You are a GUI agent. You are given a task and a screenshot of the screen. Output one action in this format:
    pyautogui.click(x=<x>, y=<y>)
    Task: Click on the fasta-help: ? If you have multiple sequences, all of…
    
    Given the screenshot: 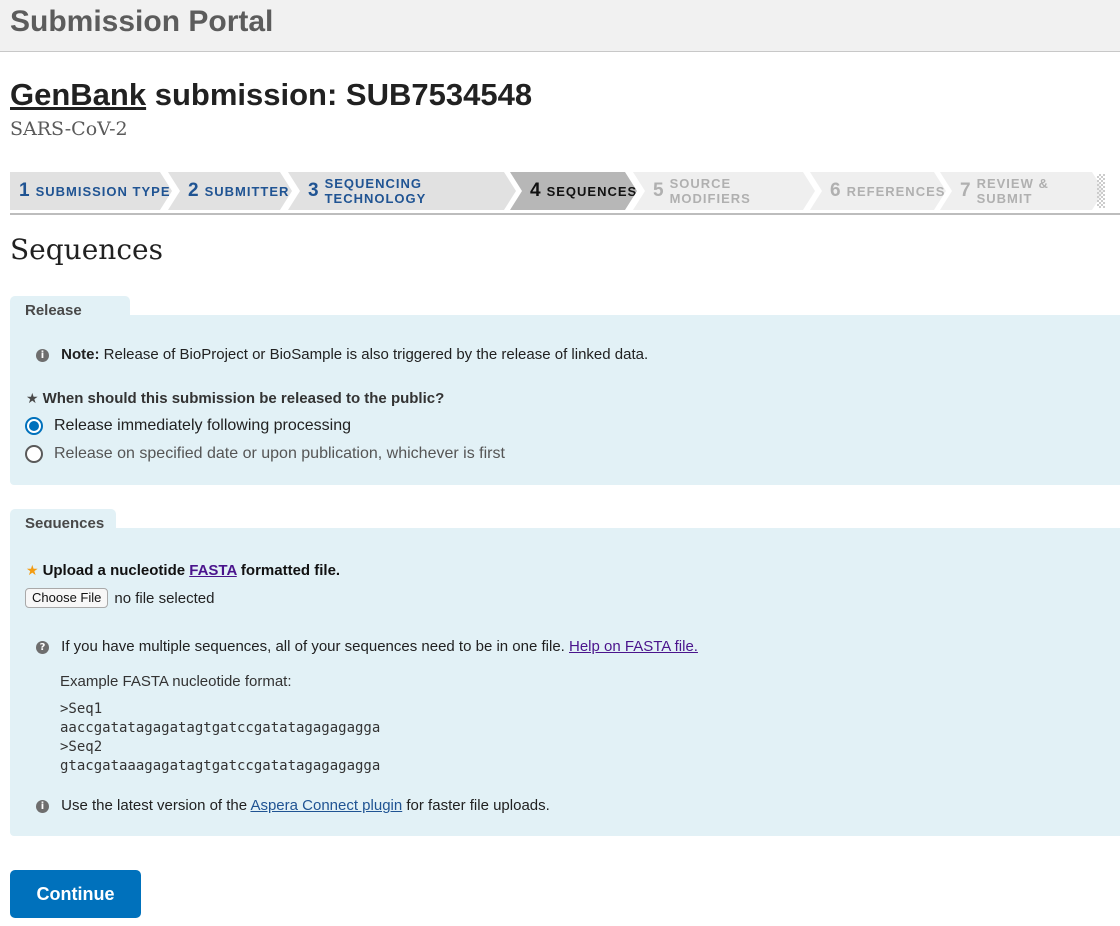 What is the action you would take?
    pyautogui.click(x=367, y=646)
    